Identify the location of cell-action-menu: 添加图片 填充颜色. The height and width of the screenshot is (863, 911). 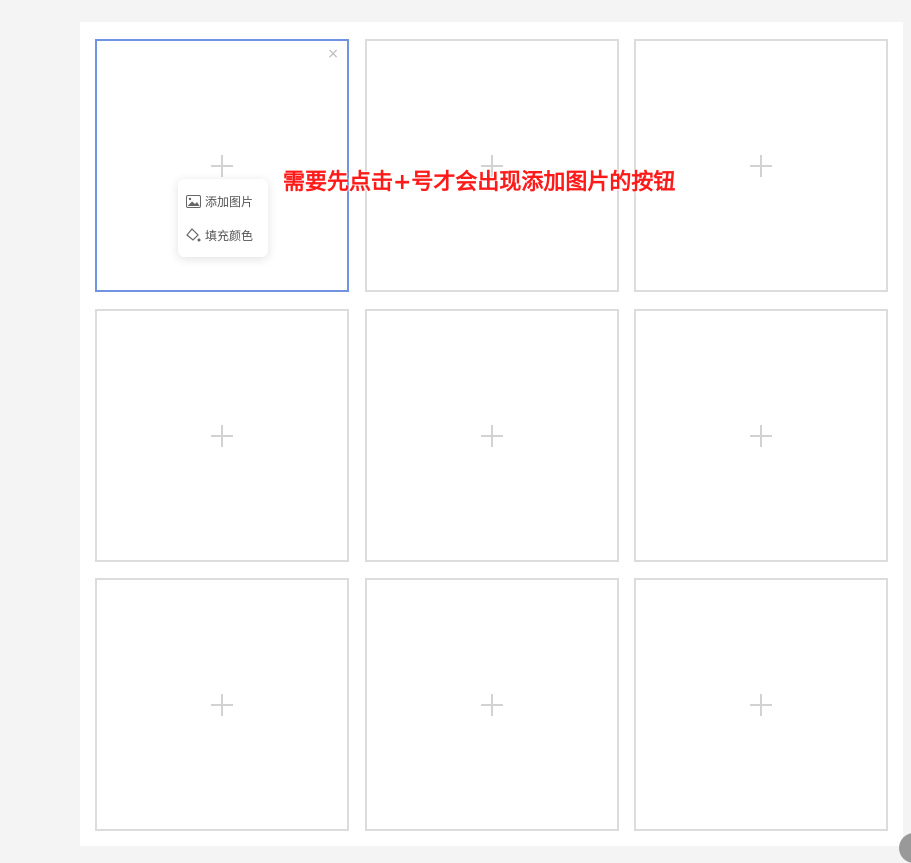
(223, 218).